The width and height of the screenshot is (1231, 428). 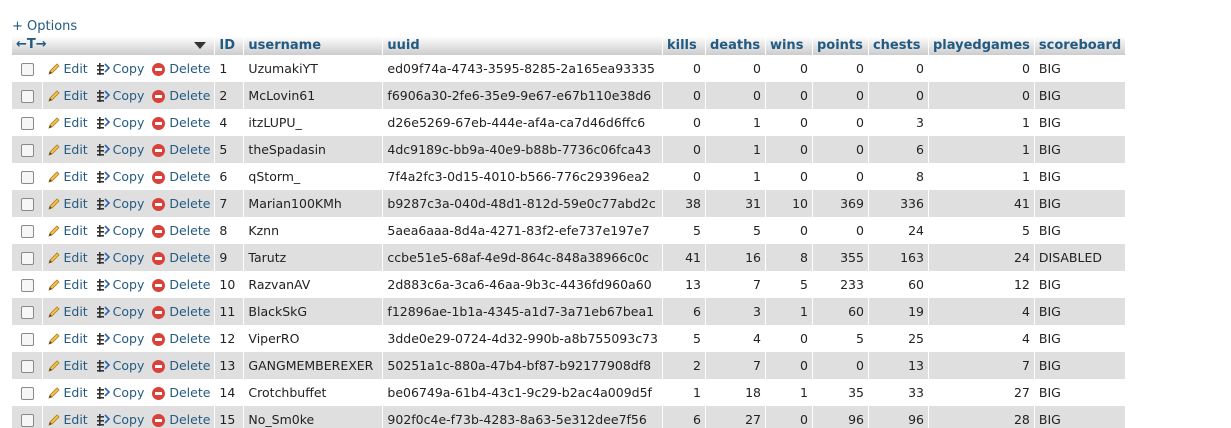 What do you see at coordinates (898, 176) in the screenshot?
I see `cell-chests: 8` at bounding box center [898, 176].